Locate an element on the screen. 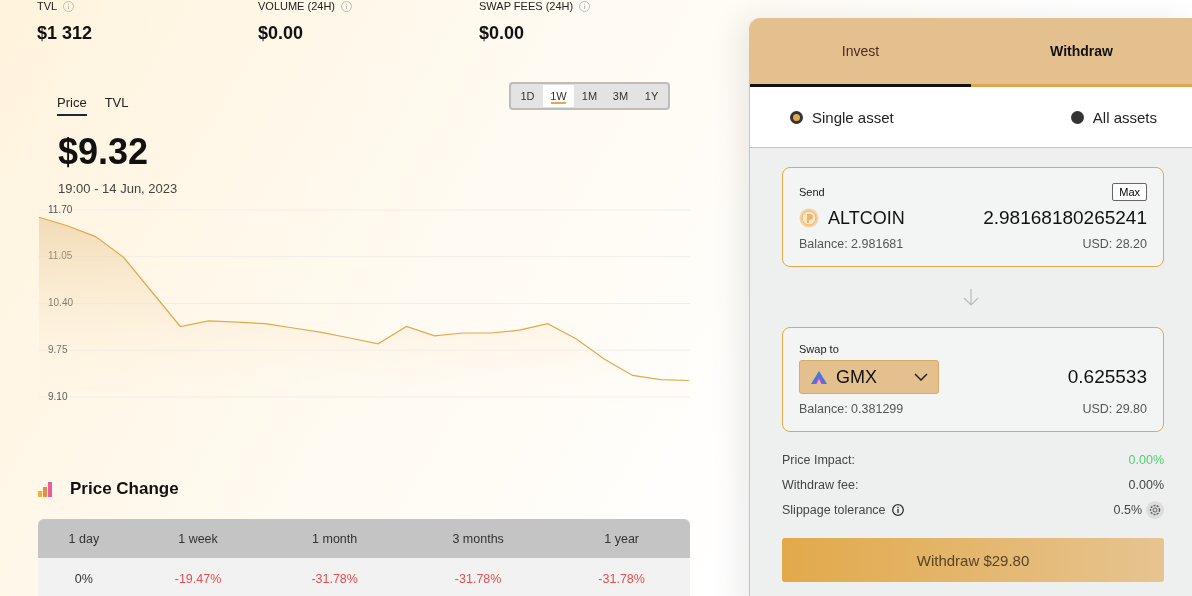  token-select: GMX is located at coordinates (869, 377).